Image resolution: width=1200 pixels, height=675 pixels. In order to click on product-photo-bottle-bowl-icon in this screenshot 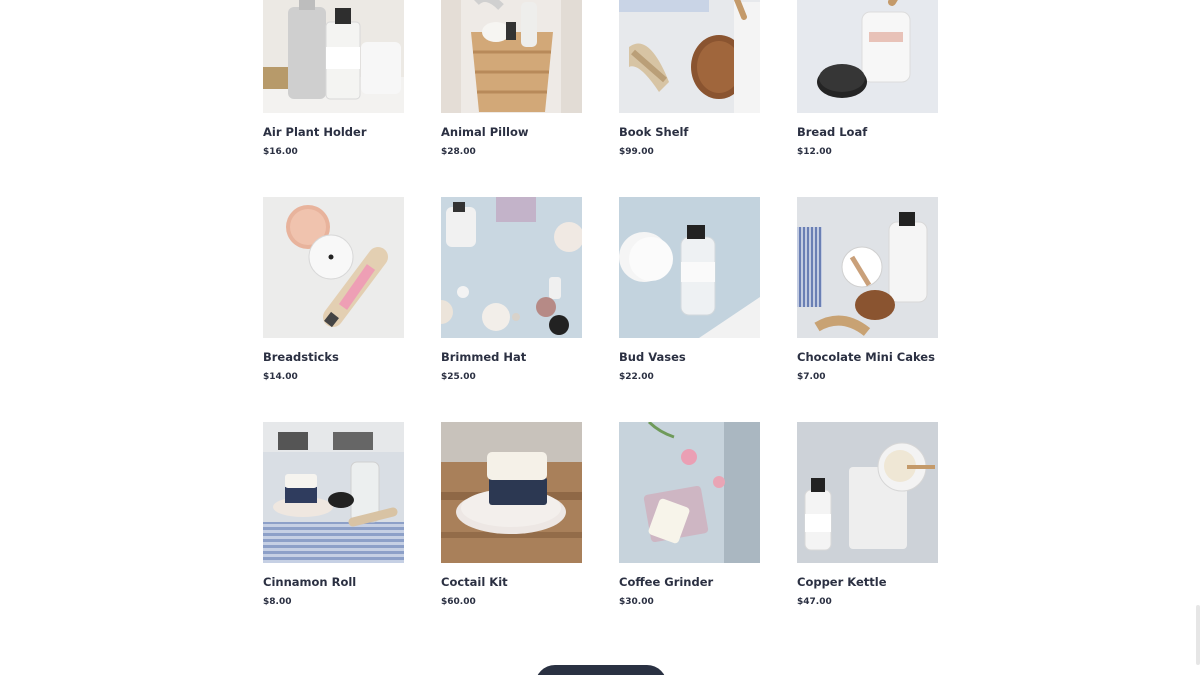, I will do `click(867, 492)`.